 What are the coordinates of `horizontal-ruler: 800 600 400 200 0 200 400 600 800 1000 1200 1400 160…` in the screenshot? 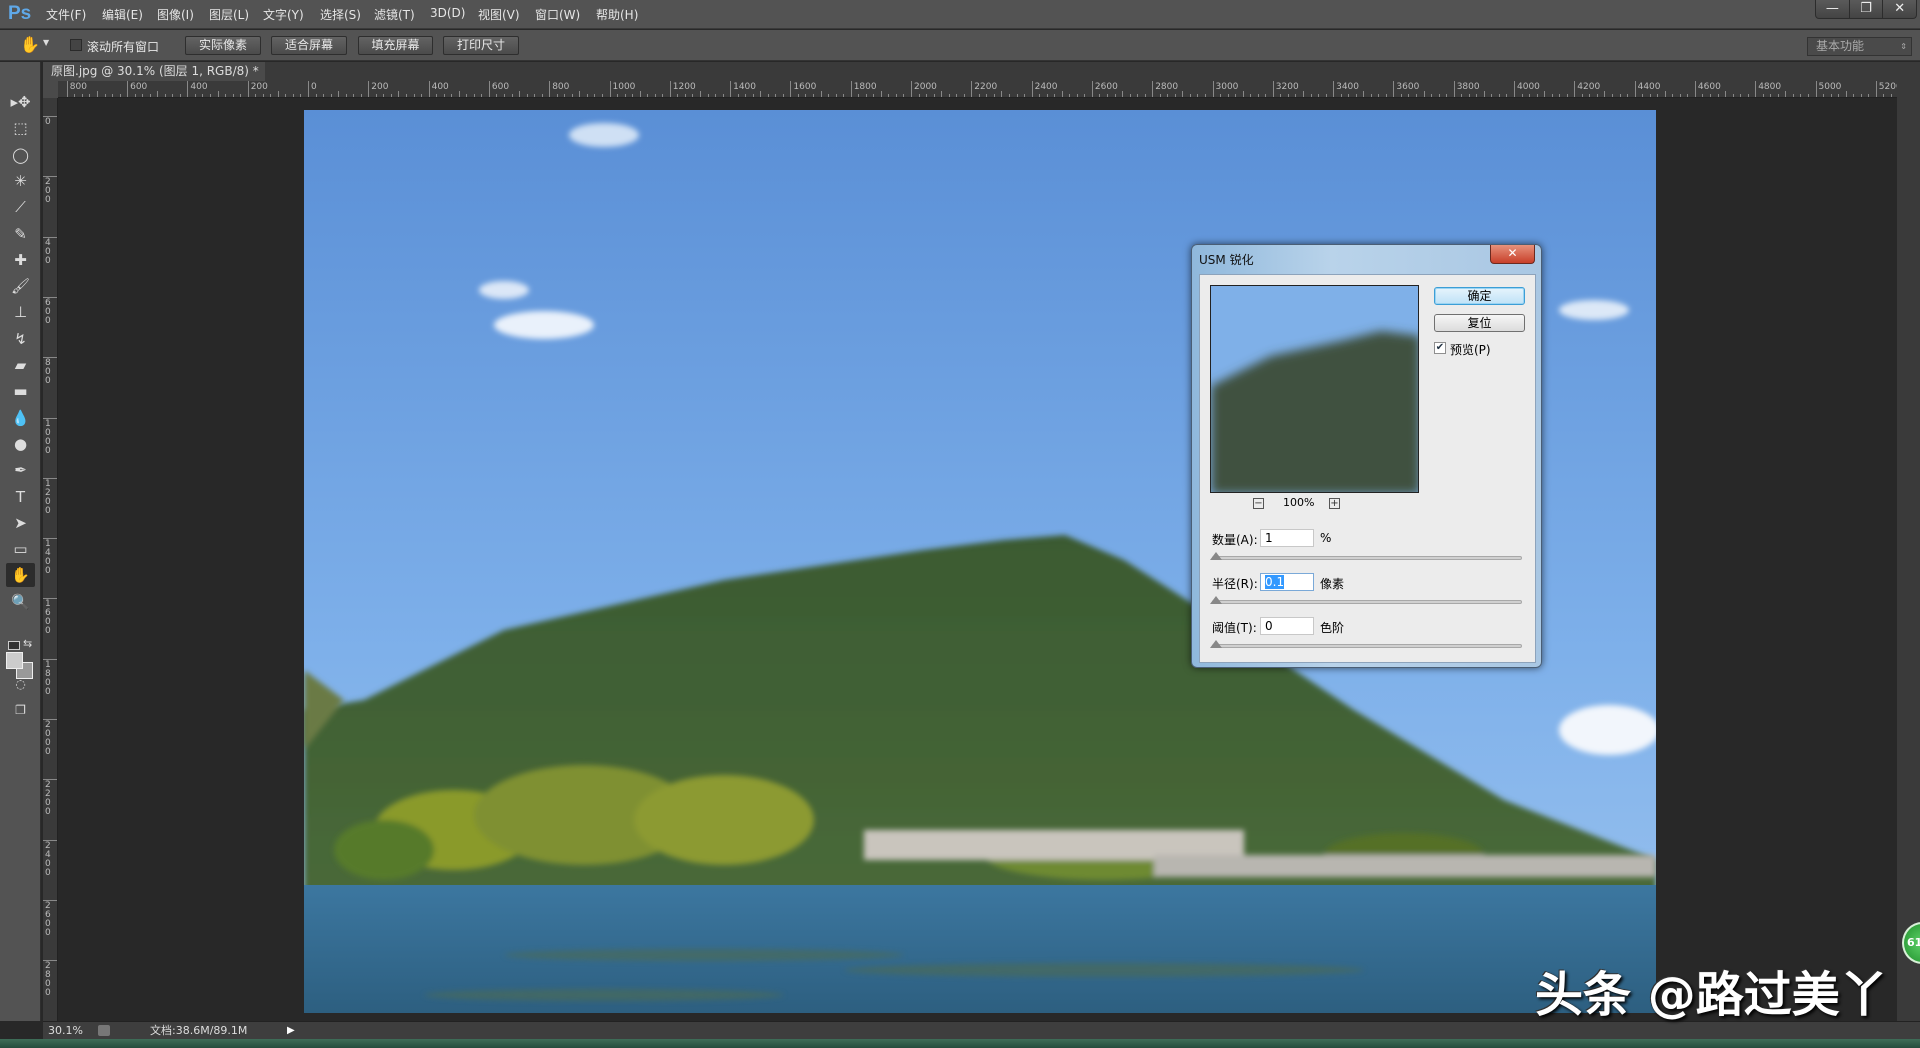 It's located at (977, 89).